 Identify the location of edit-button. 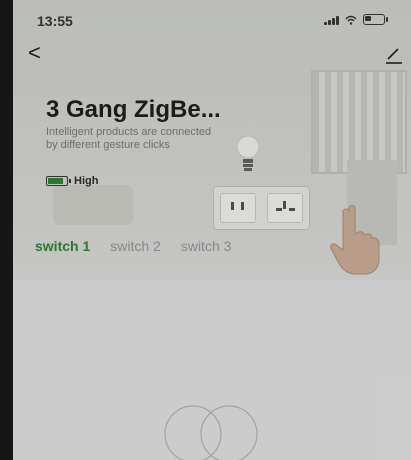
(394, 55).